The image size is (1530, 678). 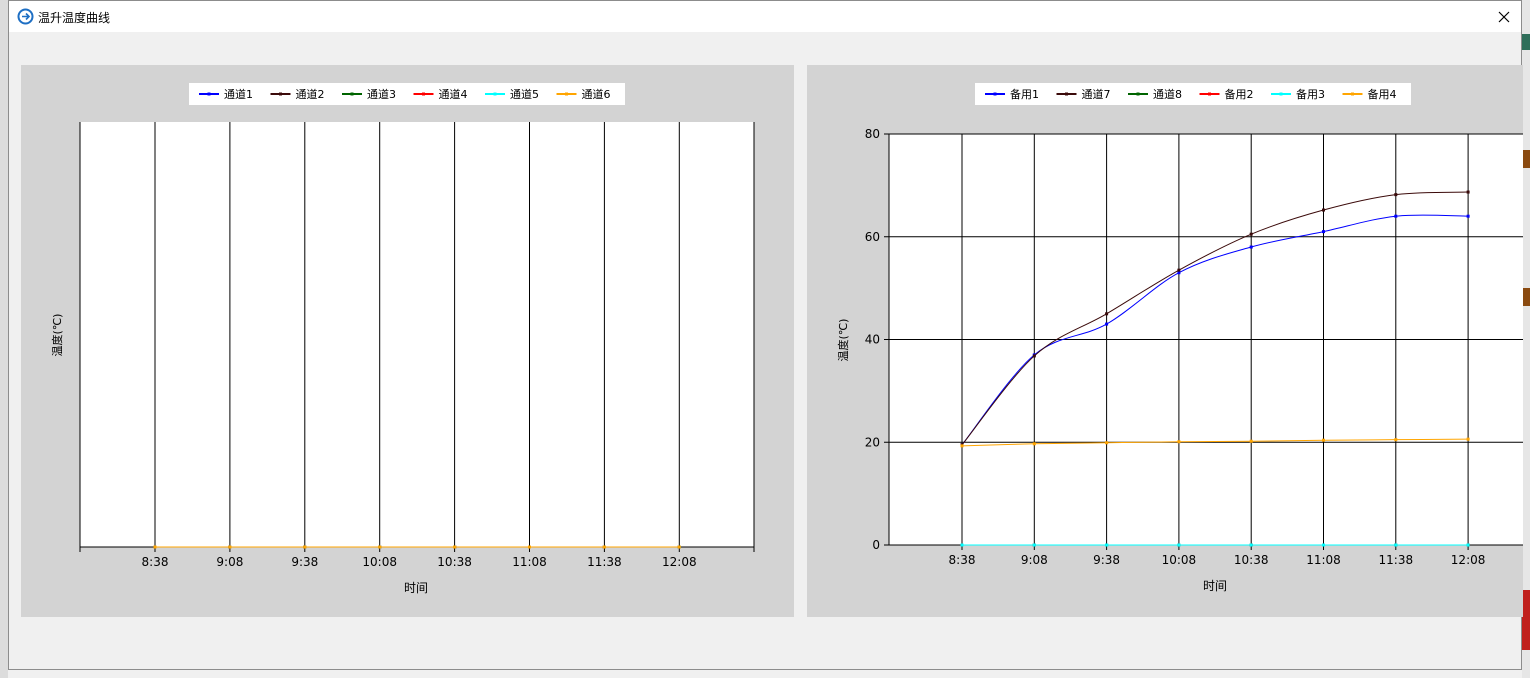 I want to click on y-tick-label: 20, so click(x=872, y=442).